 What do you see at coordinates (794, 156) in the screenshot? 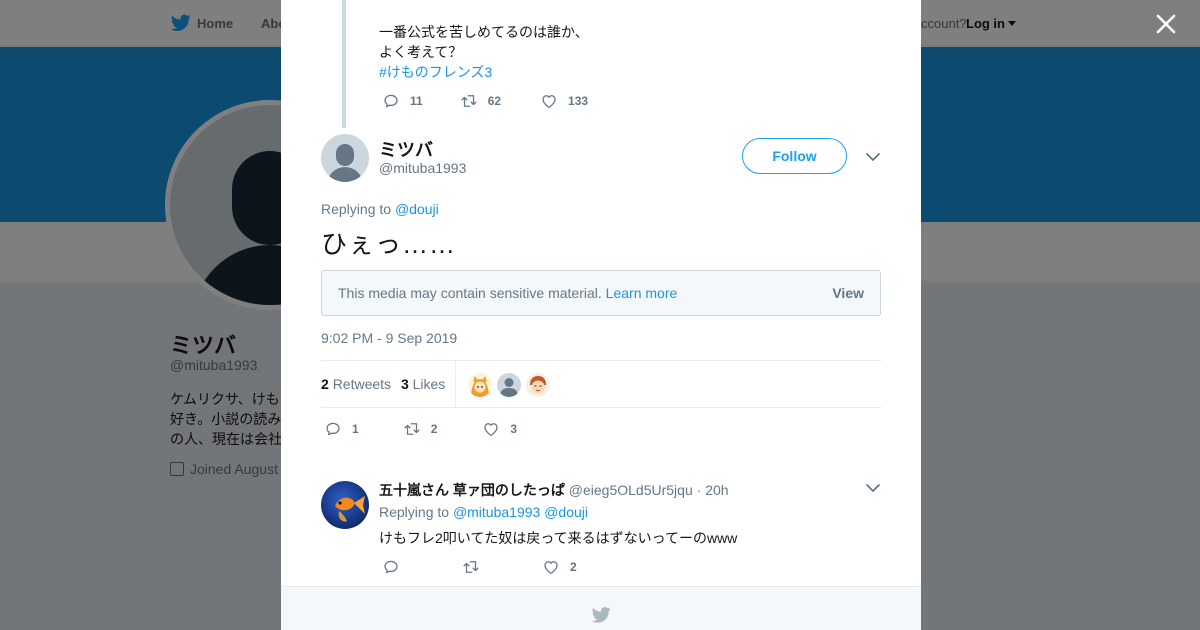
I see `follow-button: Follow` at bounding box center [794, 156].